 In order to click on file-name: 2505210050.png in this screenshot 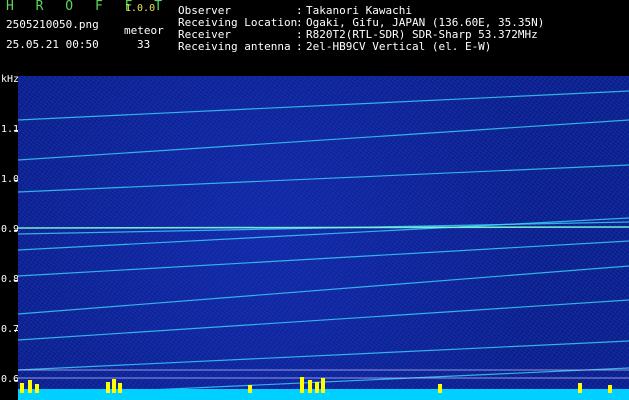, I will do `click(52, 24)`.